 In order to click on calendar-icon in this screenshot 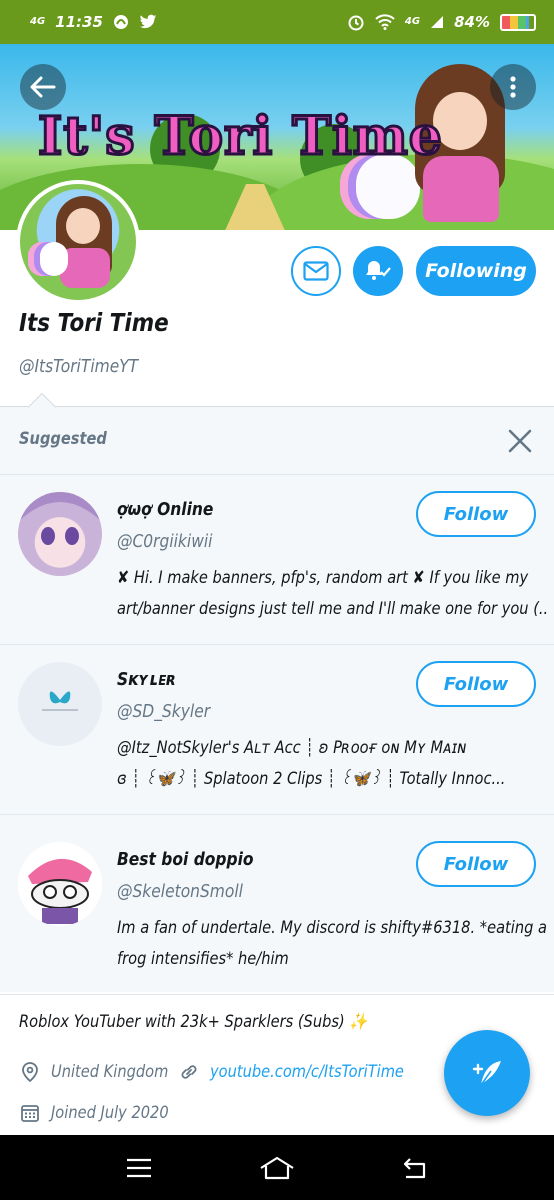, I will do `click(30, 1113)`.